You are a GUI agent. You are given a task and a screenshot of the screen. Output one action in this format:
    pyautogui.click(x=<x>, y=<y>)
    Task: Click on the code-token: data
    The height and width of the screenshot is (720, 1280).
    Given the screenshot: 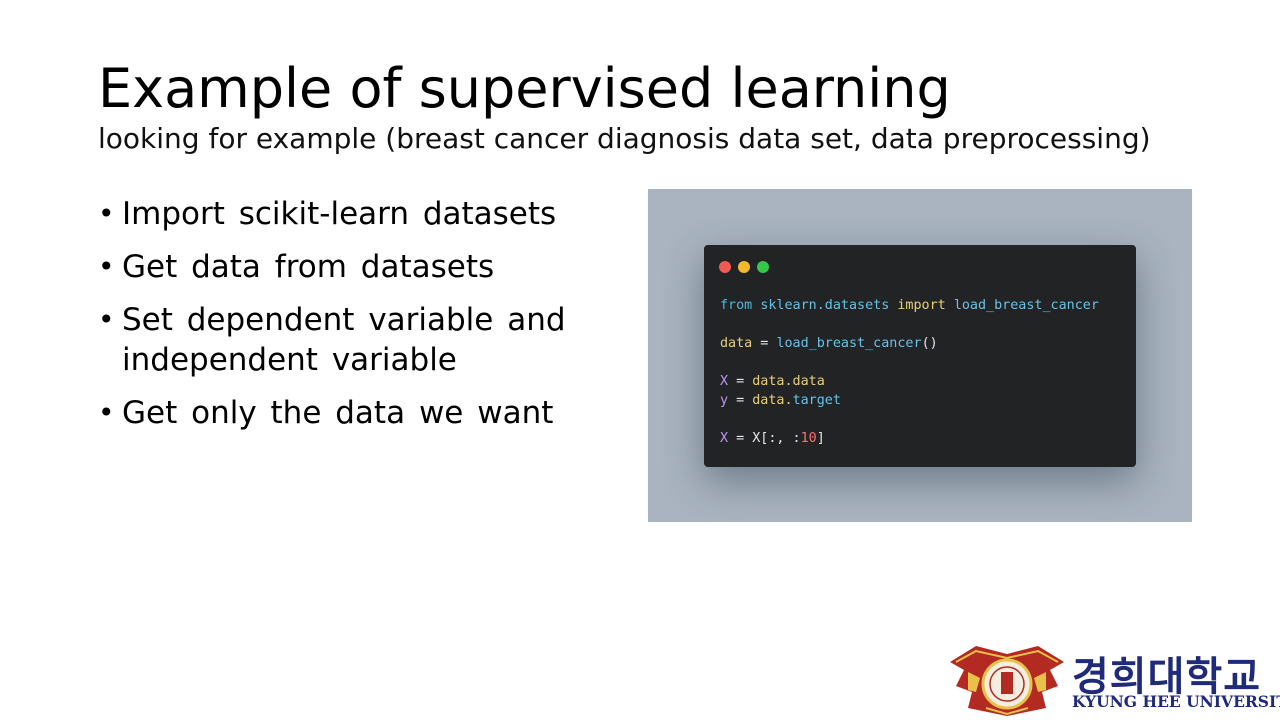 What is the action you would take?
    pyautogui.click(x=736, y=343)
    